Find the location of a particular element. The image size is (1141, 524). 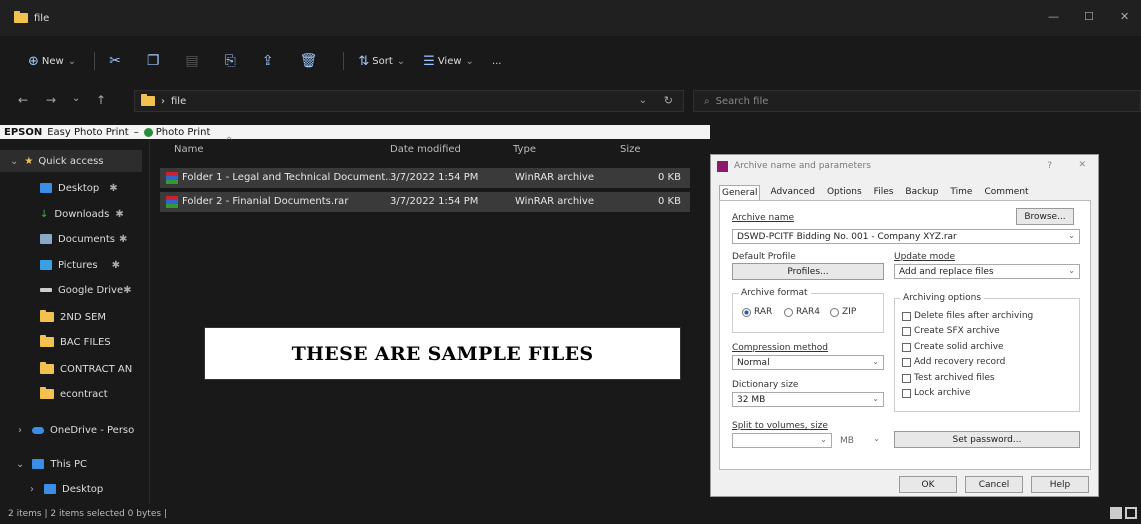

column-header-date: Date modified is located at coordinates (425, 149).